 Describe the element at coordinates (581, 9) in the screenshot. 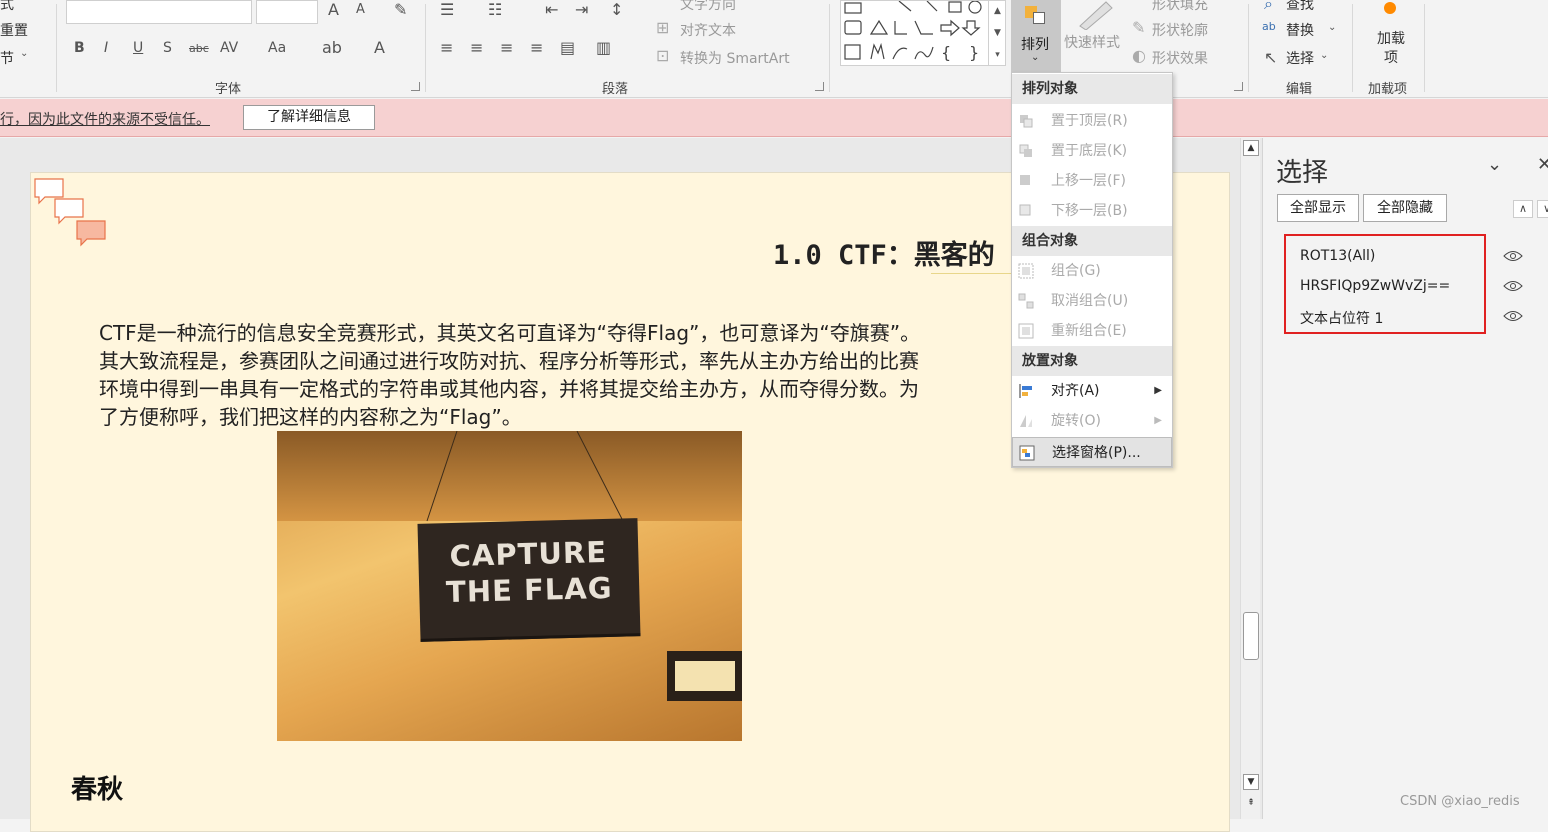

I see `increase-indent-icon: ⇥` at that location.